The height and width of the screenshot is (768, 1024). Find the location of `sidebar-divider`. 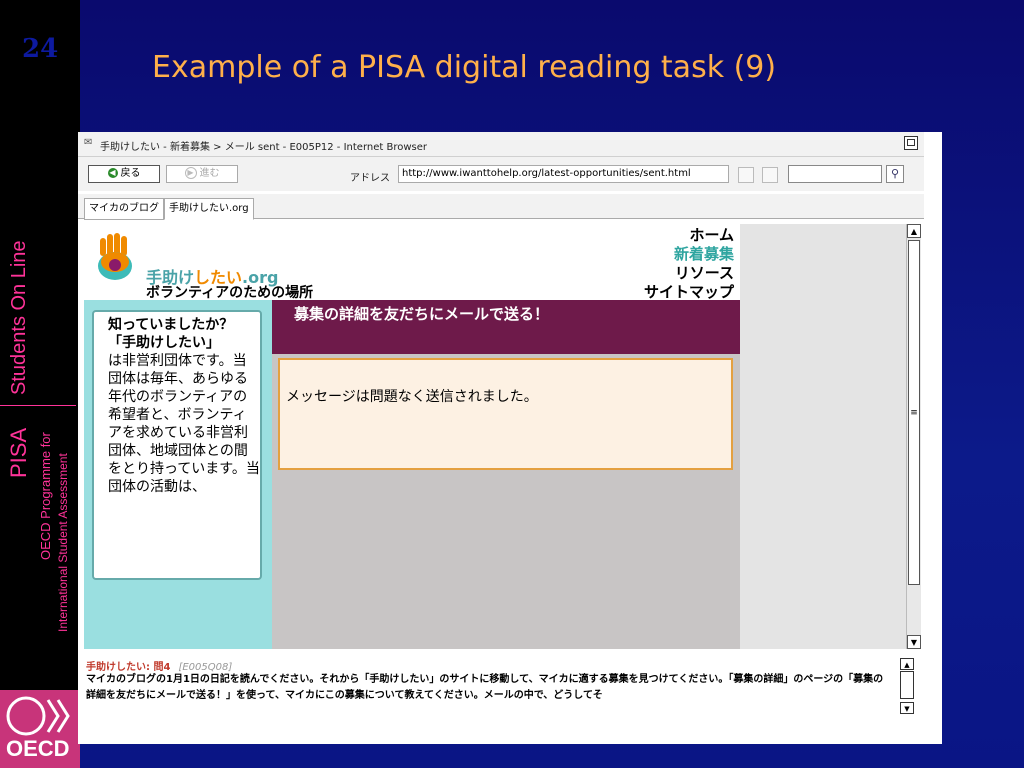

sidebar-divider is located at coordinates (38, 405).